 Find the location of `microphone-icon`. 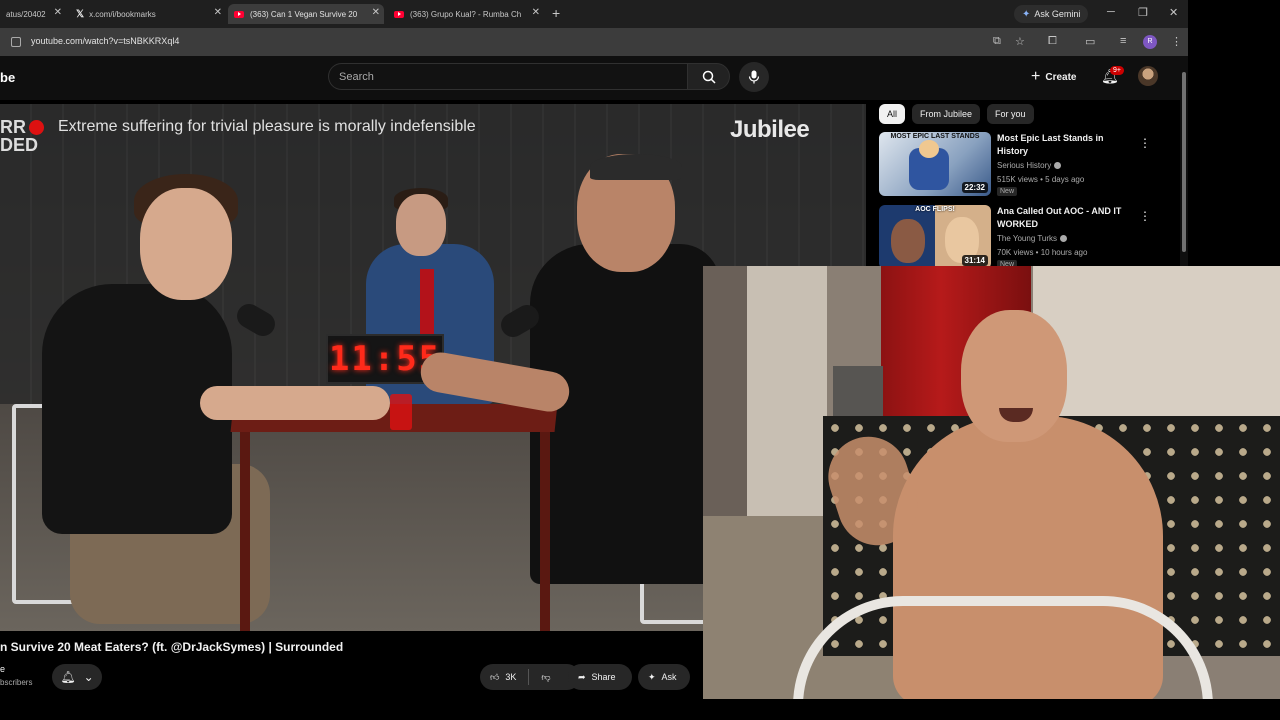

microphone-icon is located at coordinates (754, 77).